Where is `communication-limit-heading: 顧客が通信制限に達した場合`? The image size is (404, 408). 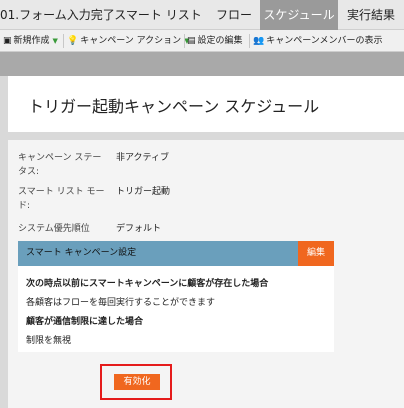 communication-limit-heading: 顧客が通信制限に達した場合 is located at coordinates (85, 322).